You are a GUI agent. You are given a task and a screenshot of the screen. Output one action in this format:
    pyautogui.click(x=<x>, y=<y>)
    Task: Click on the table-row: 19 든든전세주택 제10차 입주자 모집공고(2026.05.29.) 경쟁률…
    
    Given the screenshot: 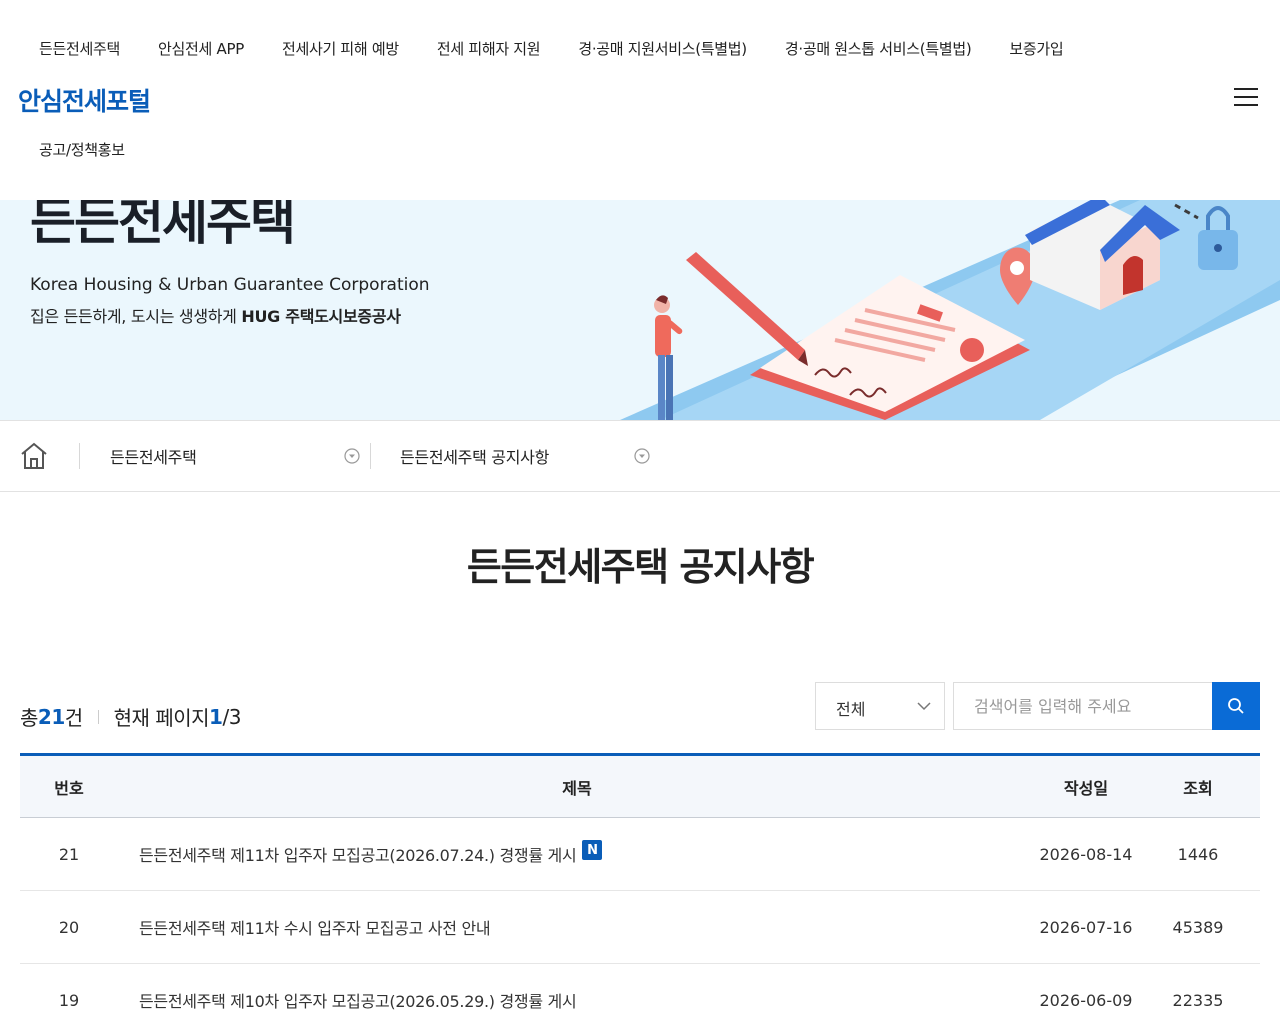 What is the action you would take?
    pyautogui.click(x=640, y=994)
    